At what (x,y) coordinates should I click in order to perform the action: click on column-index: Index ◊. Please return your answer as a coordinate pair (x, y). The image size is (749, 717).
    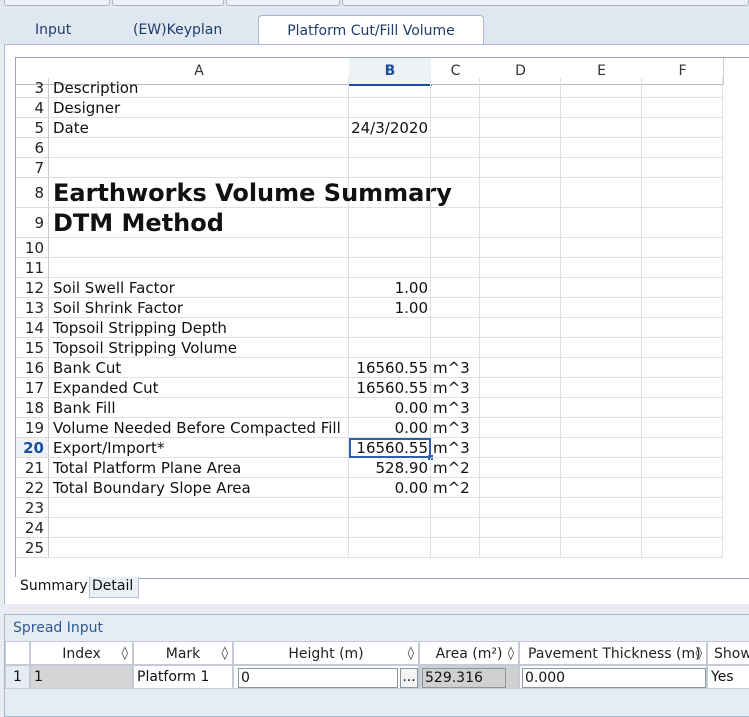
    Looking at the image, I should click on (81, 653).